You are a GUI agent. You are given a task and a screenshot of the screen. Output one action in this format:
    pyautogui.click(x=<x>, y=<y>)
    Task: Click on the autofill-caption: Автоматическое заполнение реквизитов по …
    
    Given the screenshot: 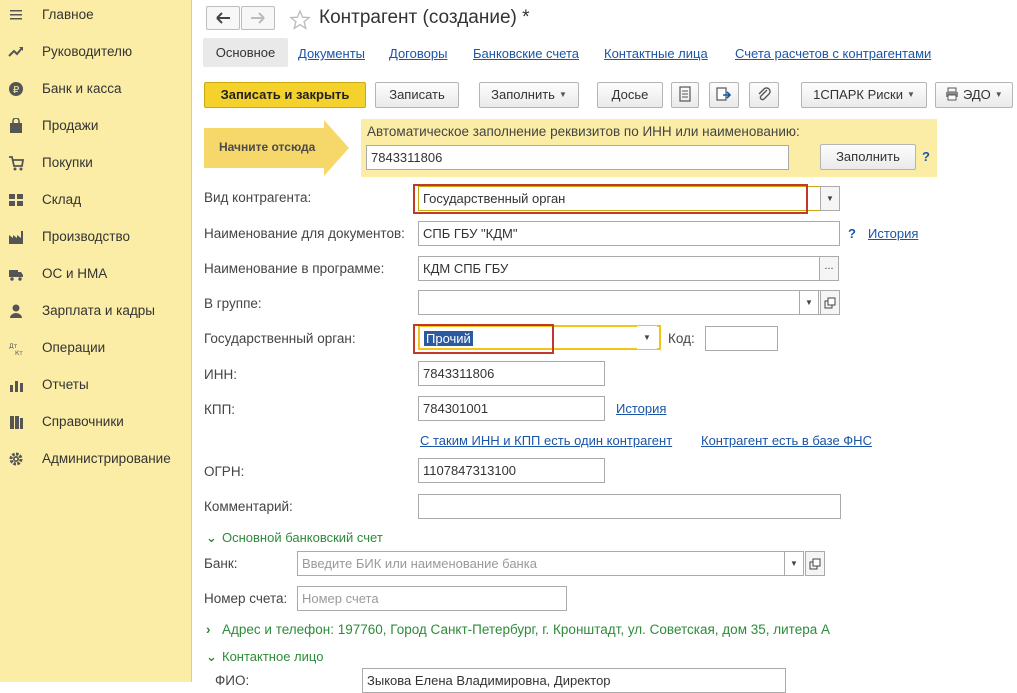 What is the action you would take?
    pyautogui.click(x=583, y=131)
    